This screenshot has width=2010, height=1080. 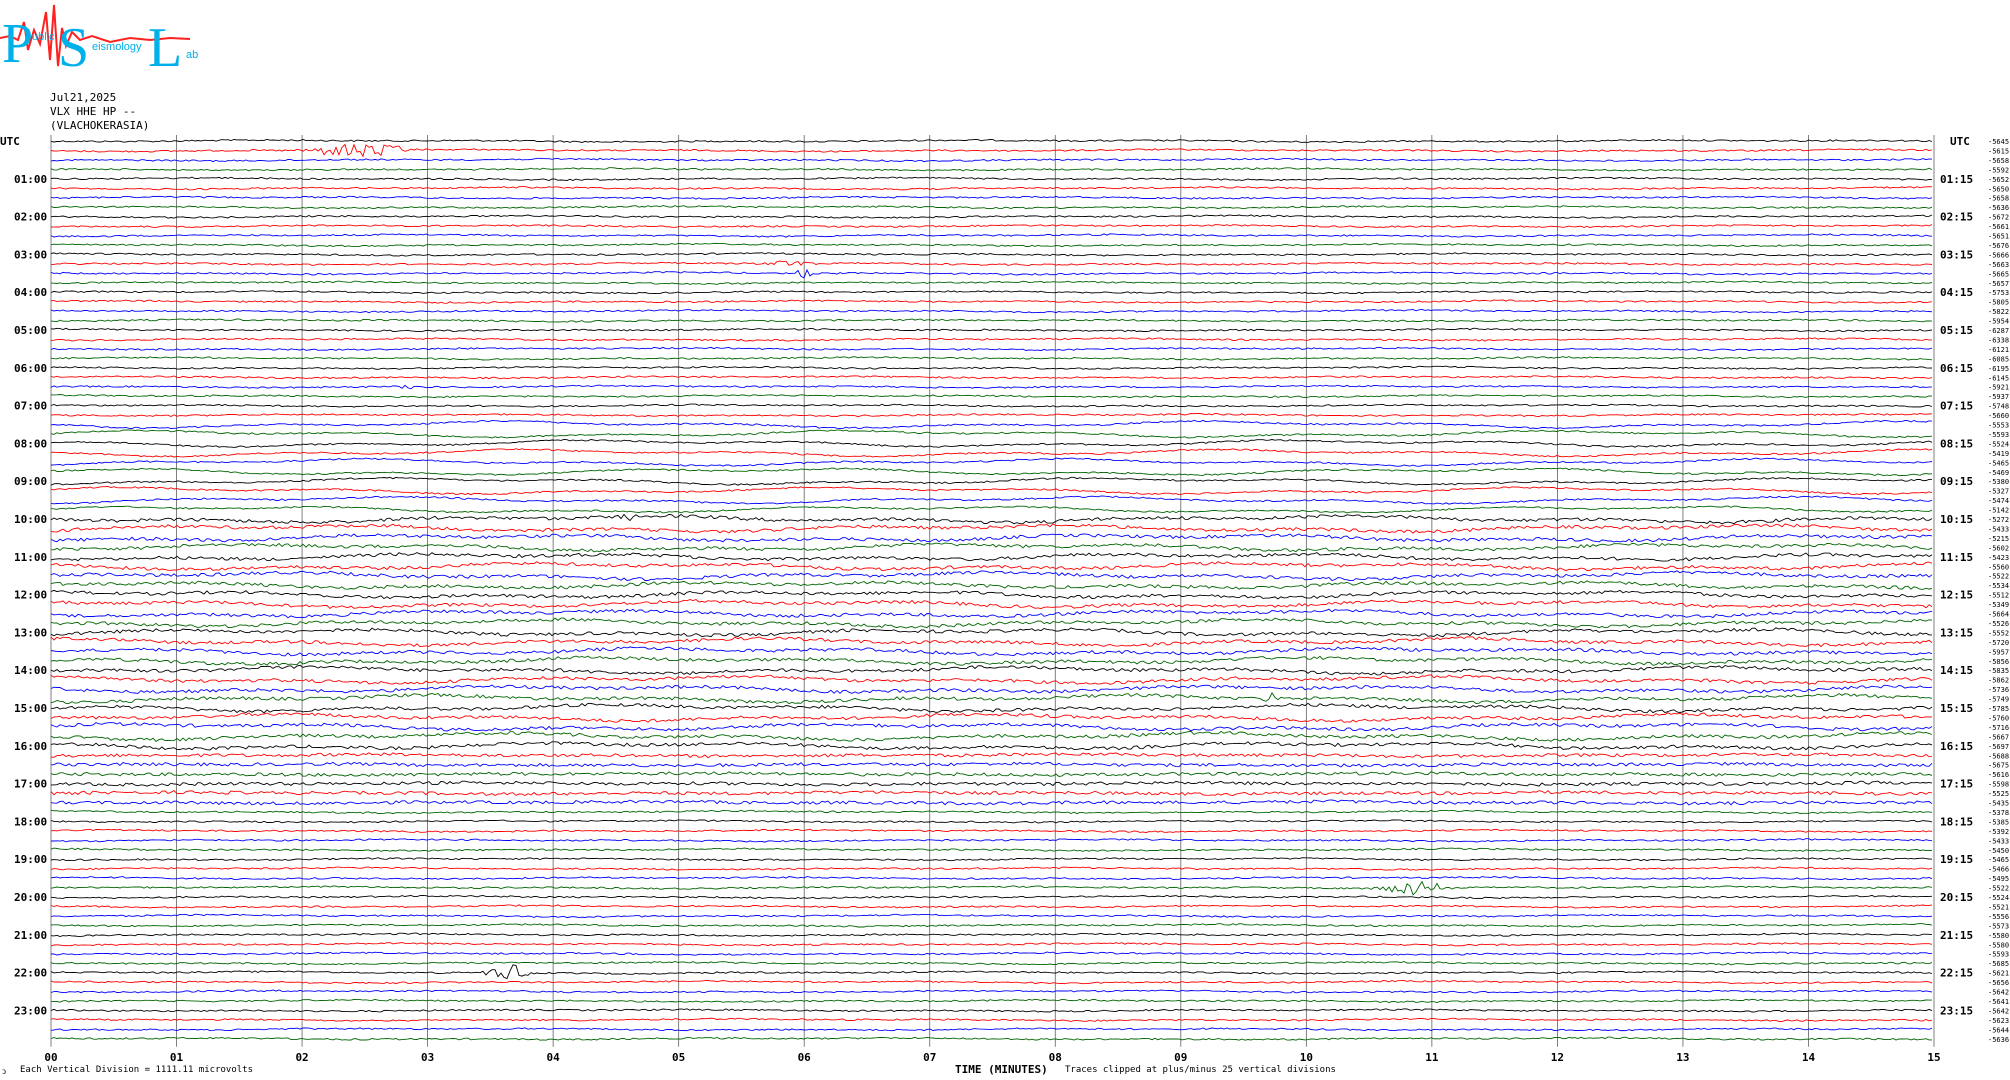 What do you see at coordinates (1998, 643) in the screenshot?
I see `trace-offset-label: -5720` at bounding box center [1998, 643].